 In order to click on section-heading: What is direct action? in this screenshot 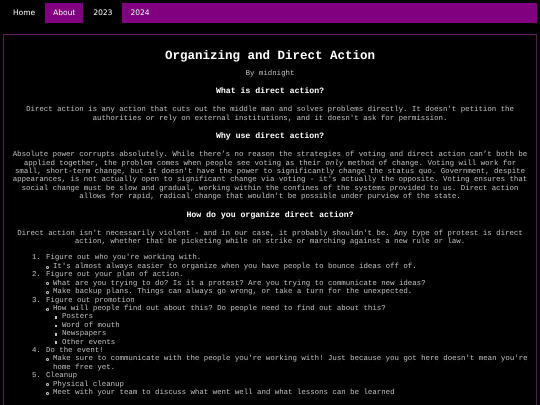, I will do `click(270, 92)`.